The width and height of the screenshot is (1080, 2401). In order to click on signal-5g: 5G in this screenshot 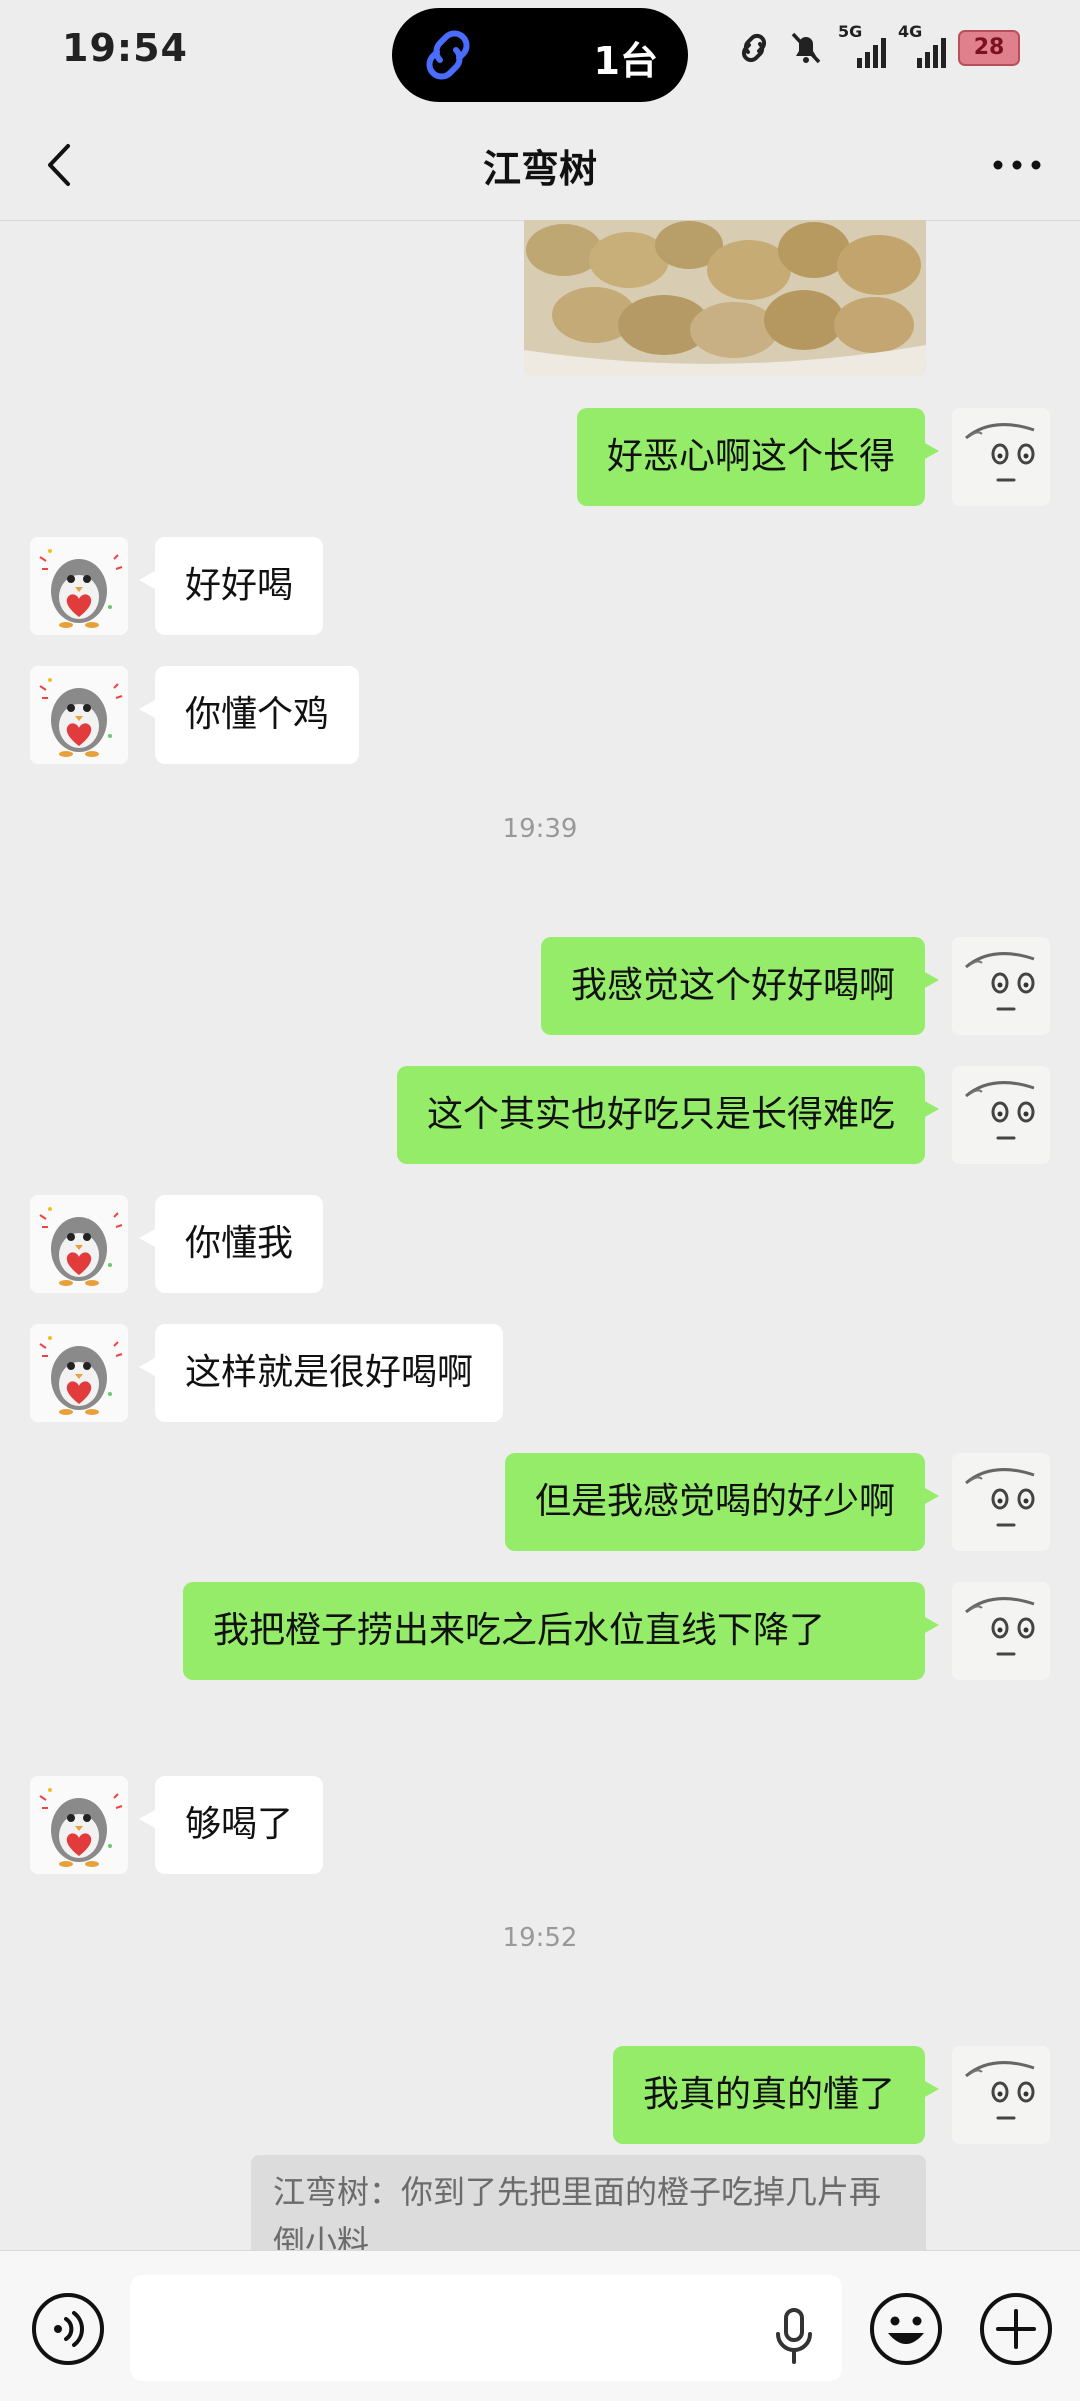, I will do `click(862, 45)`.